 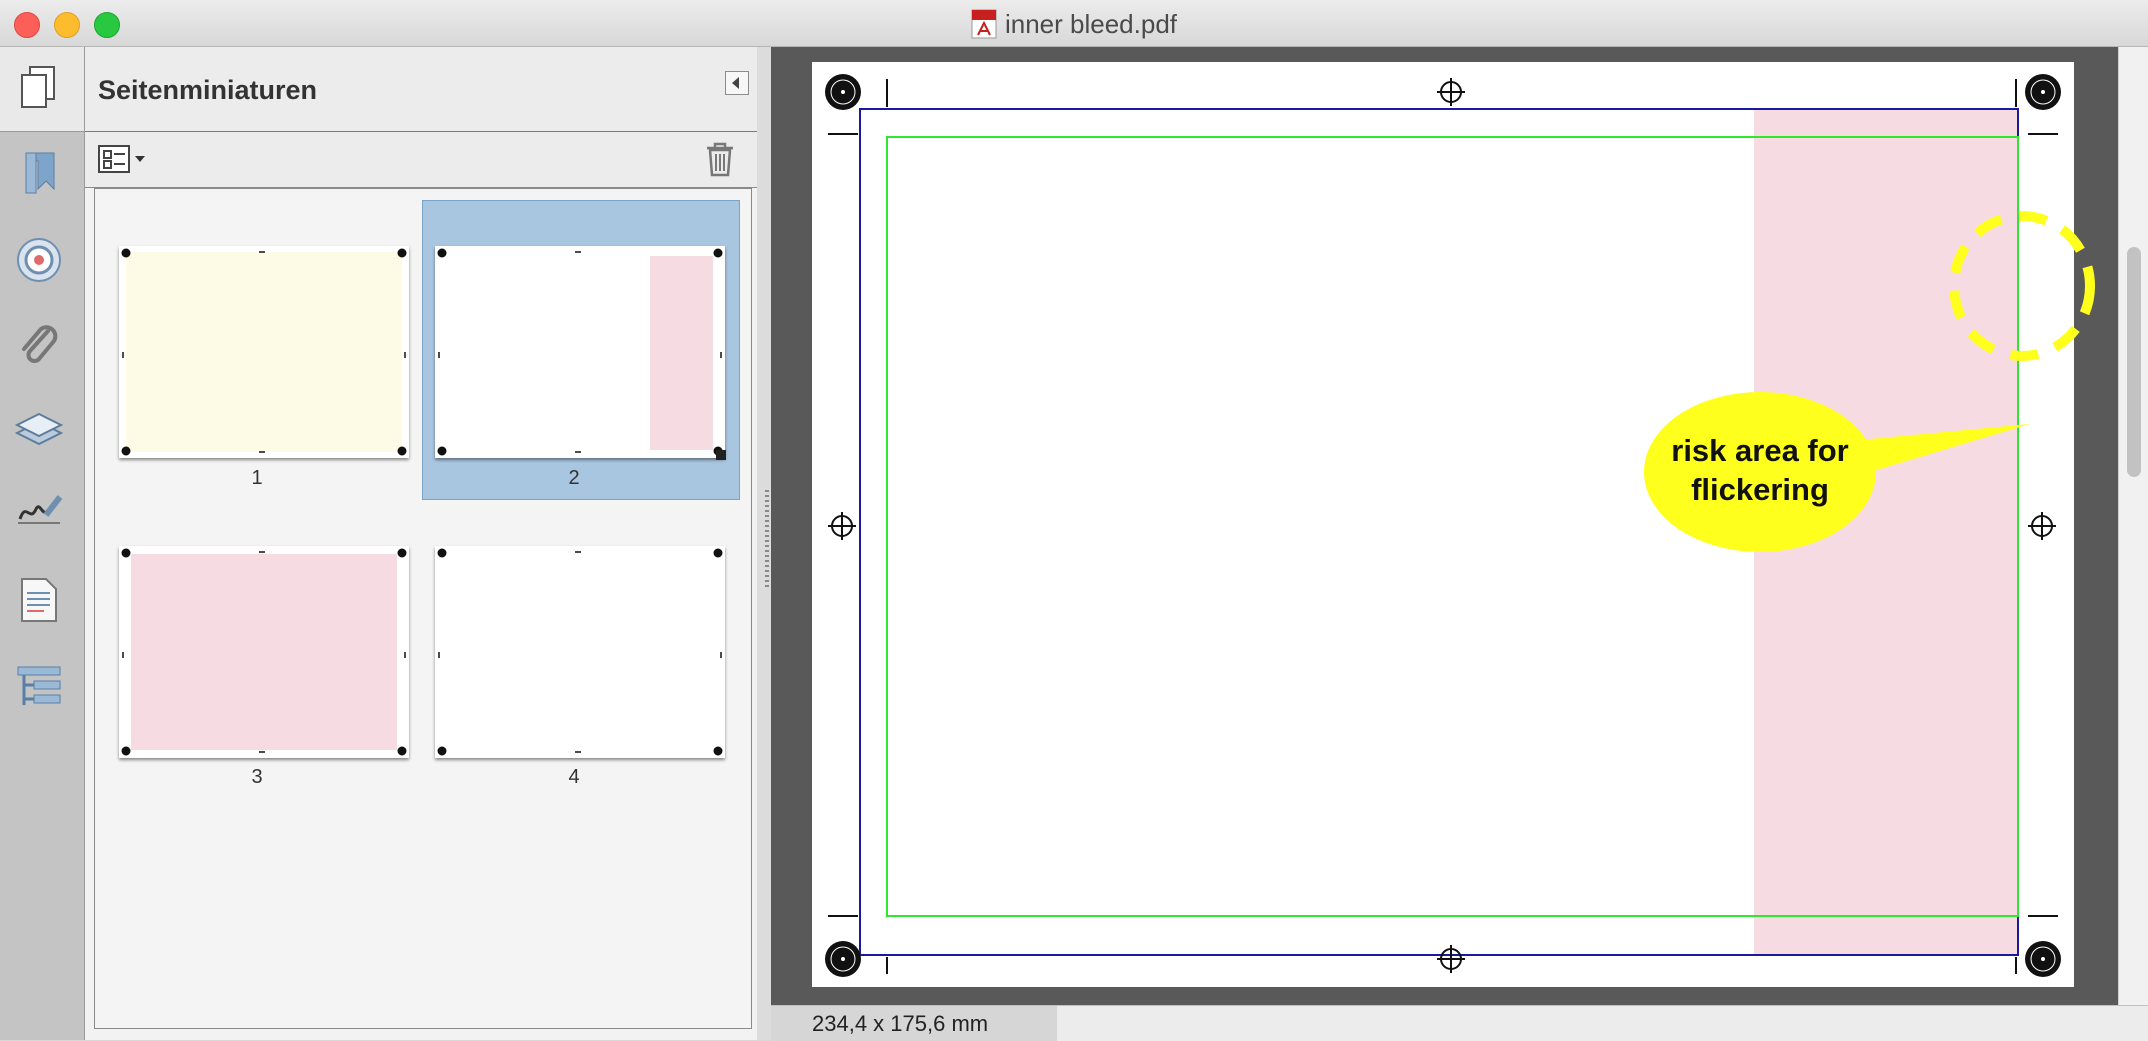 I want to click on splitter-grip, so click(x=767, y=540).